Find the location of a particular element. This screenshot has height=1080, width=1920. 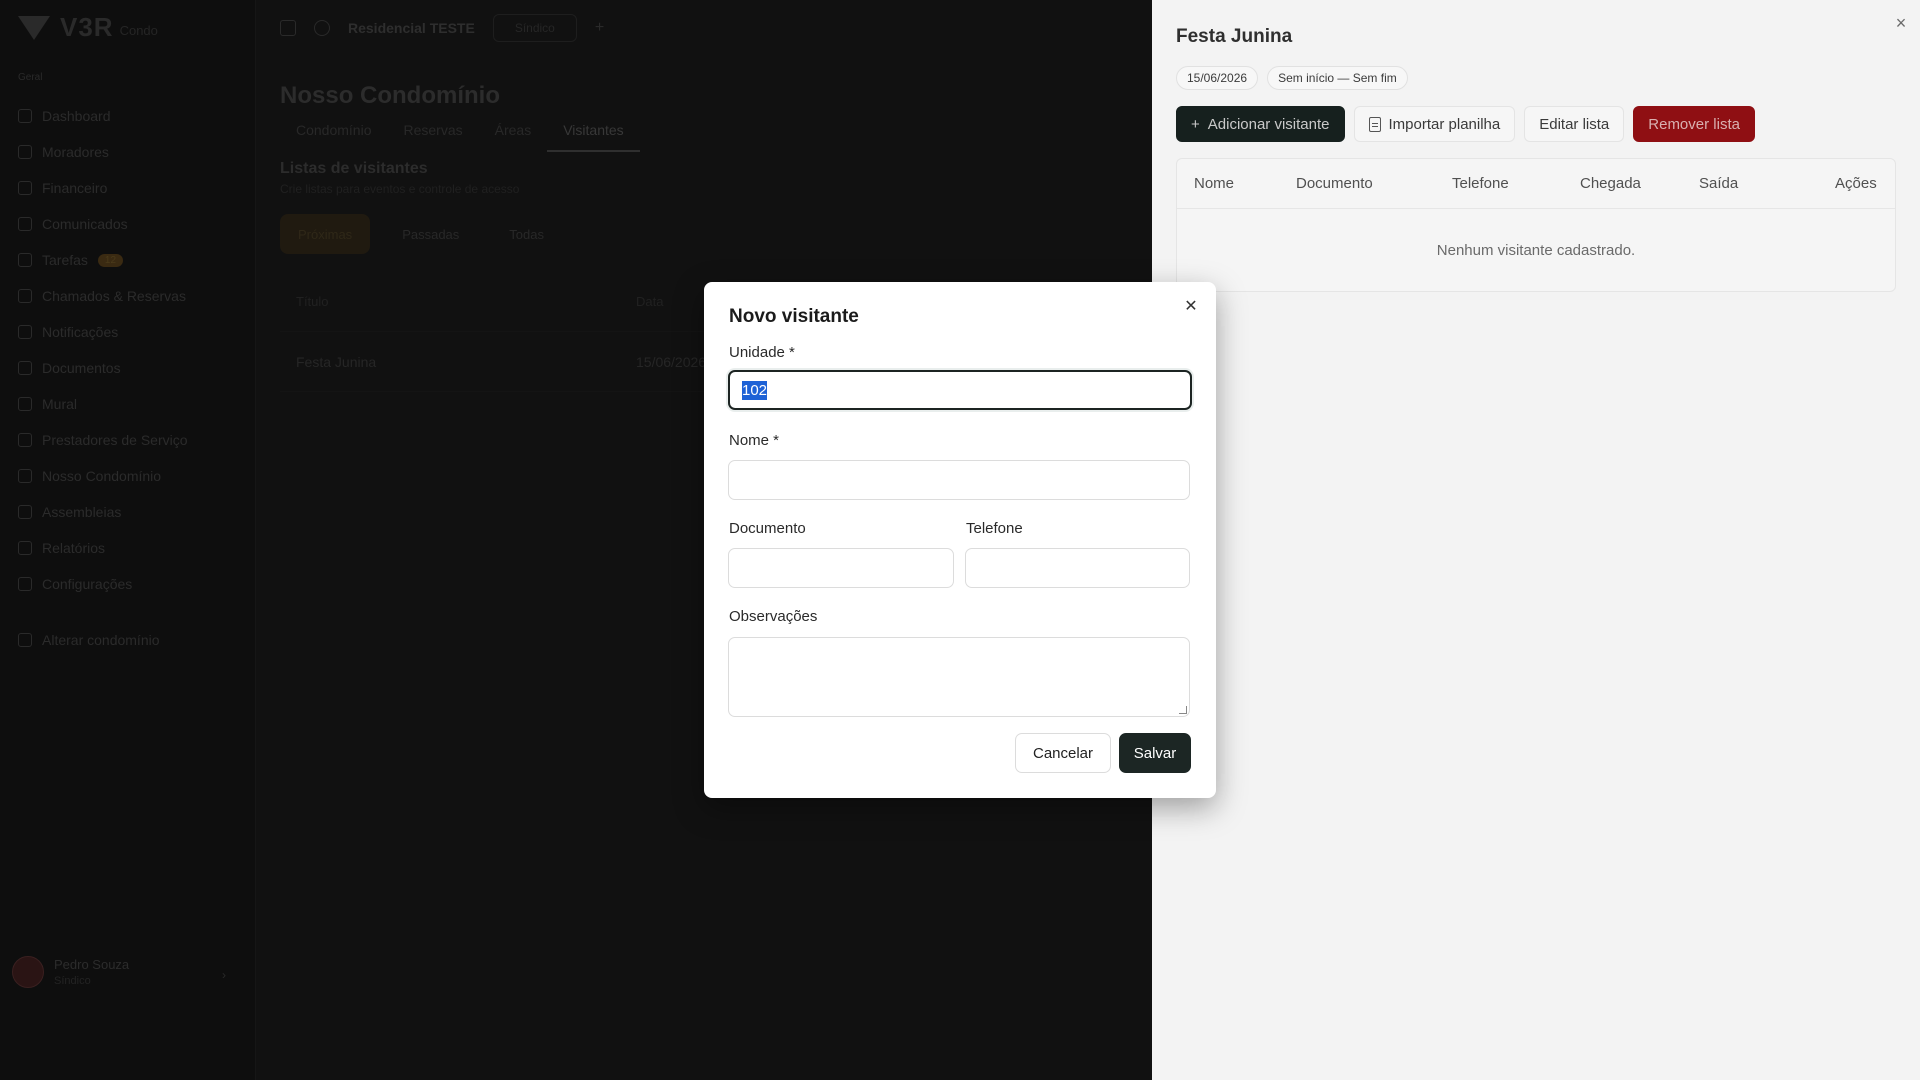

dialog-title: Novo visitante is located at coordinates (794, 316).